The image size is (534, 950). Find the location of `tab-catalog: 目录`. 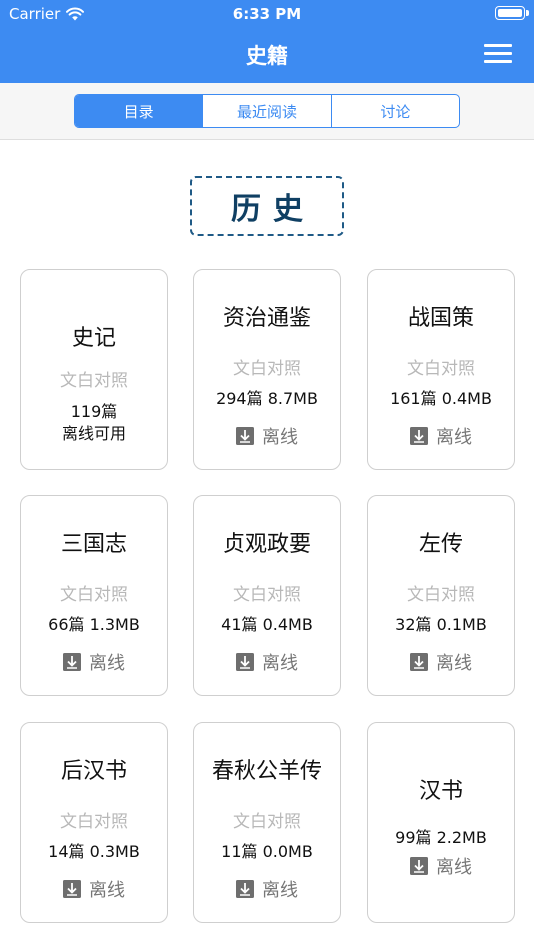

tab-catalog: 目录 is located at coordinates (139, 111).